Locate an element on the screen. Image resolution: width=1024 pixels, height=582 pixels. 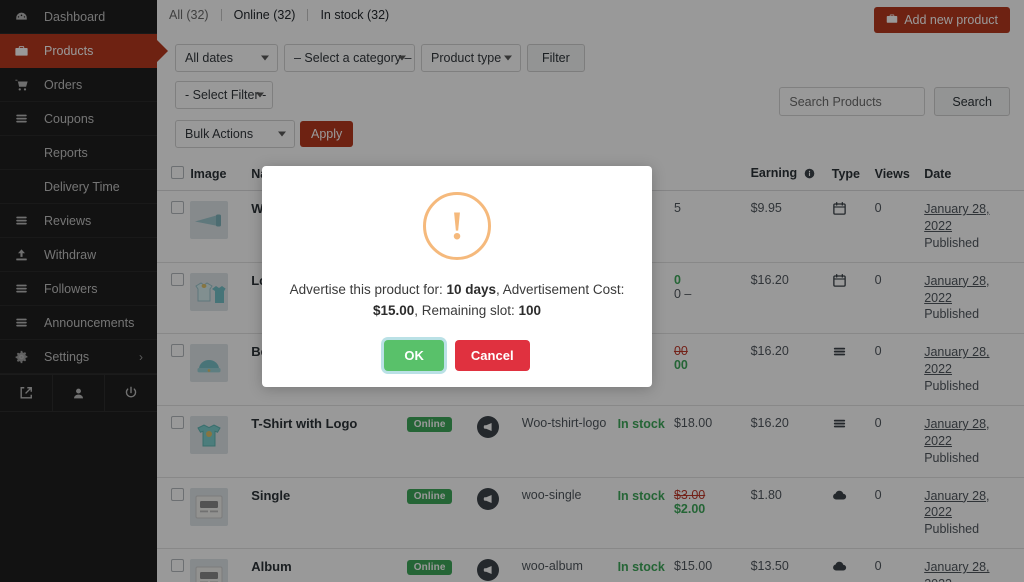
dialog-text-2: , Advertisement Cost: is located at coordinates (560, 289).